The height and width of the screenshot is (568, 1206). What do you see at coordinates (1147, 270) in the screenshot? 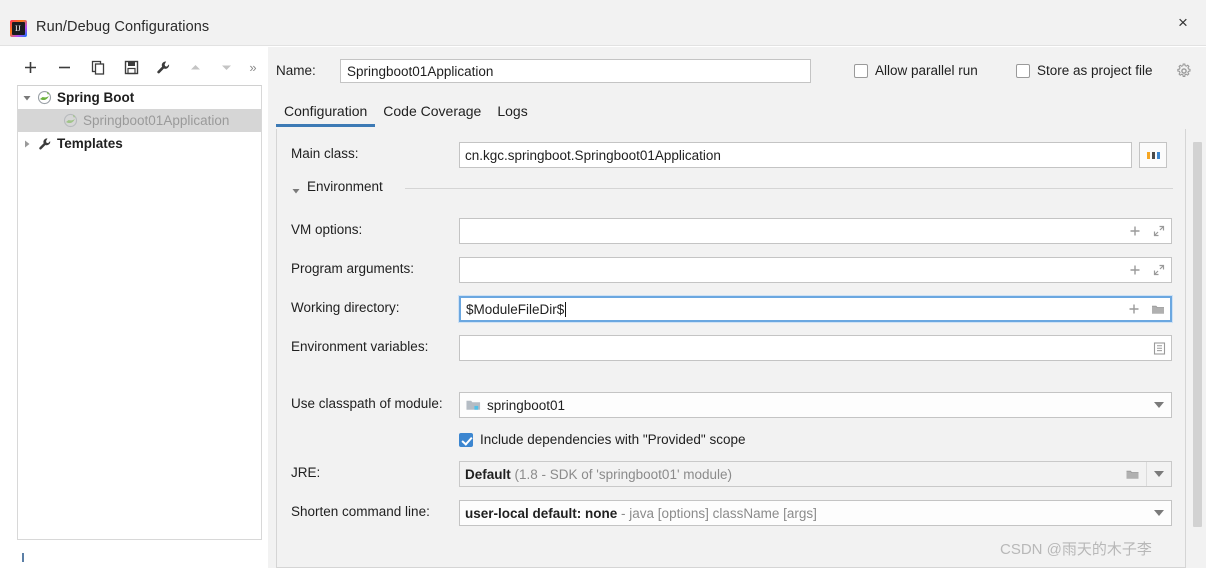
I see `program-arguments-field-actions` at bounding box center [1147, 270].